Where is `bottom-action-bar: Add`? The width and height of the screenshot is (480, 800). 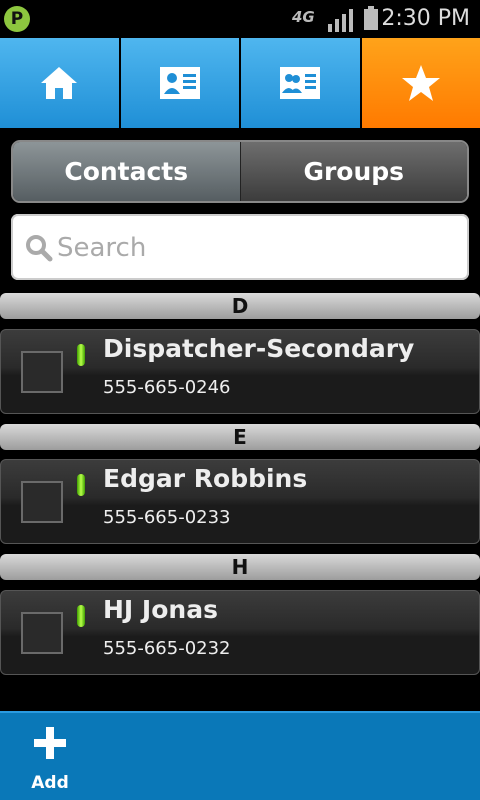 bottom-action-bar: Add is located at coordinates (240, 755).